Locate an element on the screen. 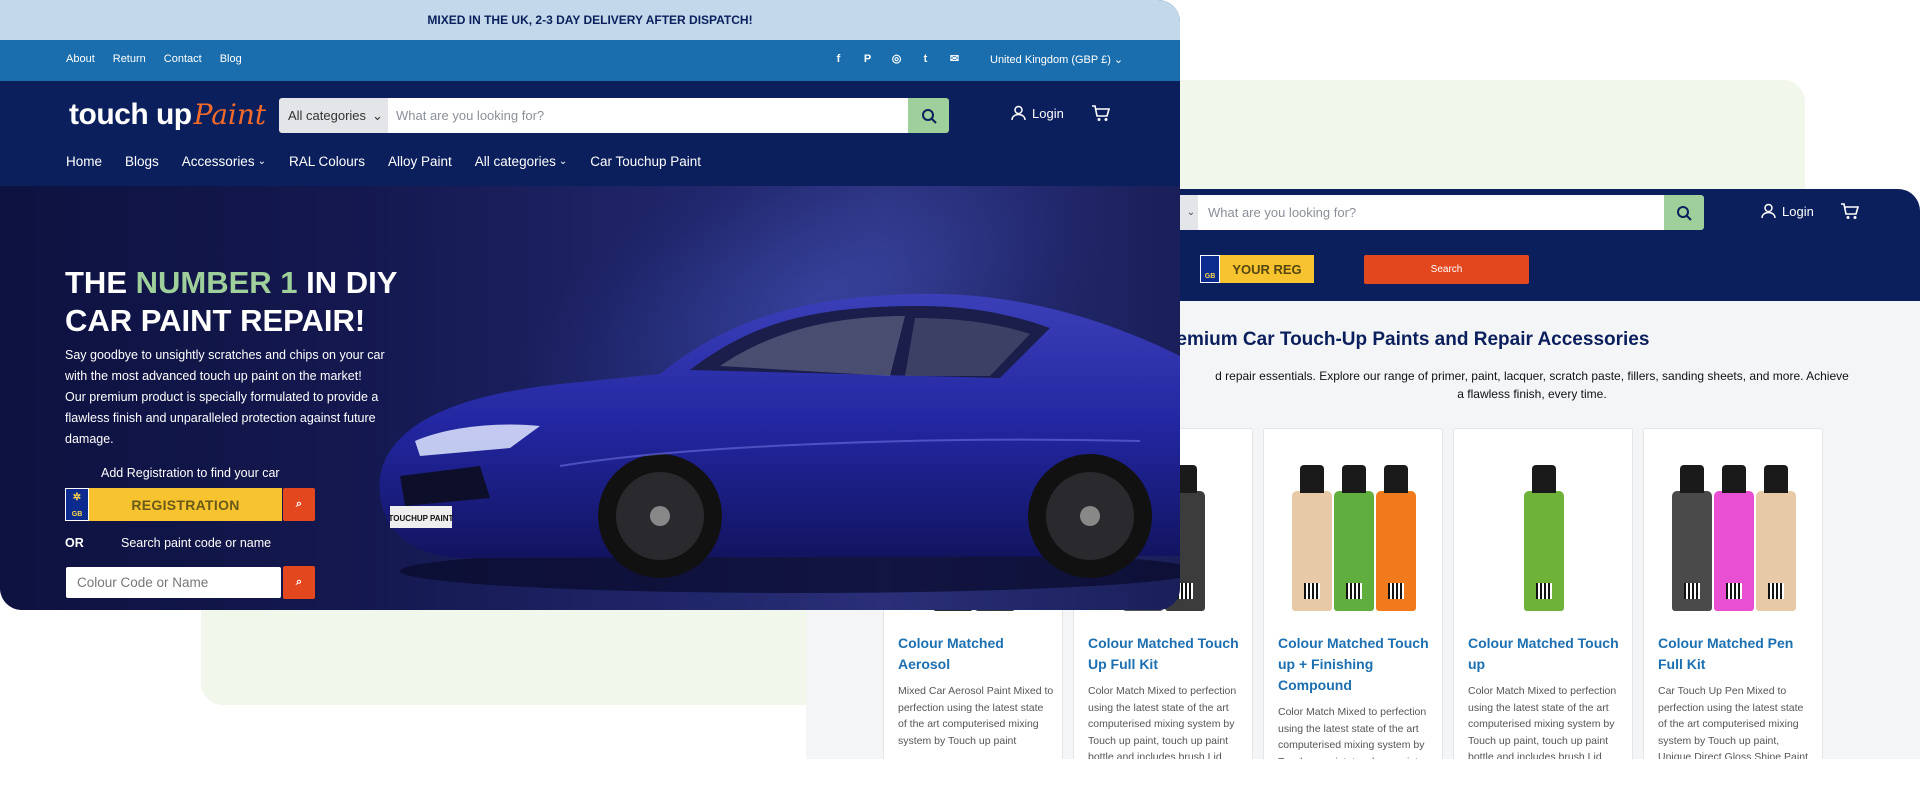  plate-text: TOUCHUP PAINT is located at coordinates (421, 518).